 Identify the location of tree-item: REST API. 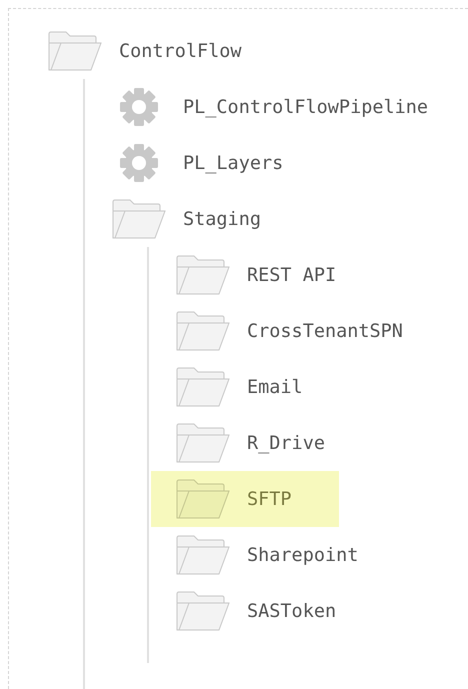
(256, 275).